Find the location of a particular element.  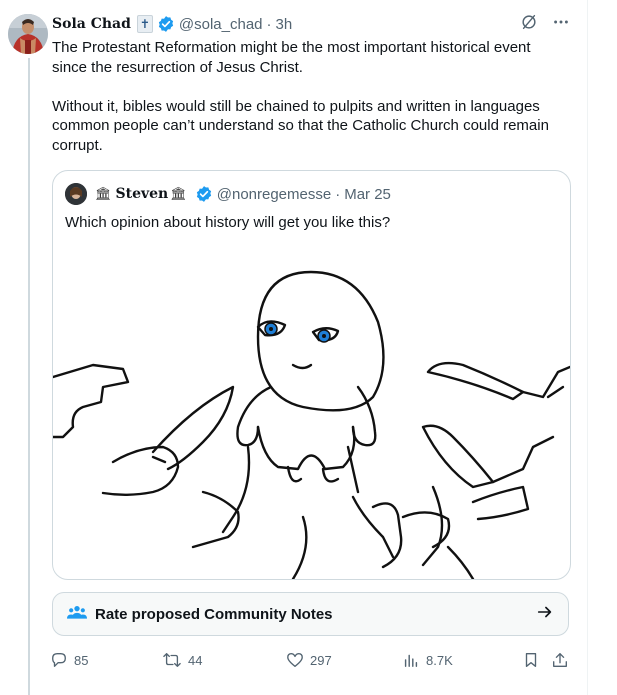

community-notes-button: Rate proposed Community Notes is located at coordinates (310, 614).